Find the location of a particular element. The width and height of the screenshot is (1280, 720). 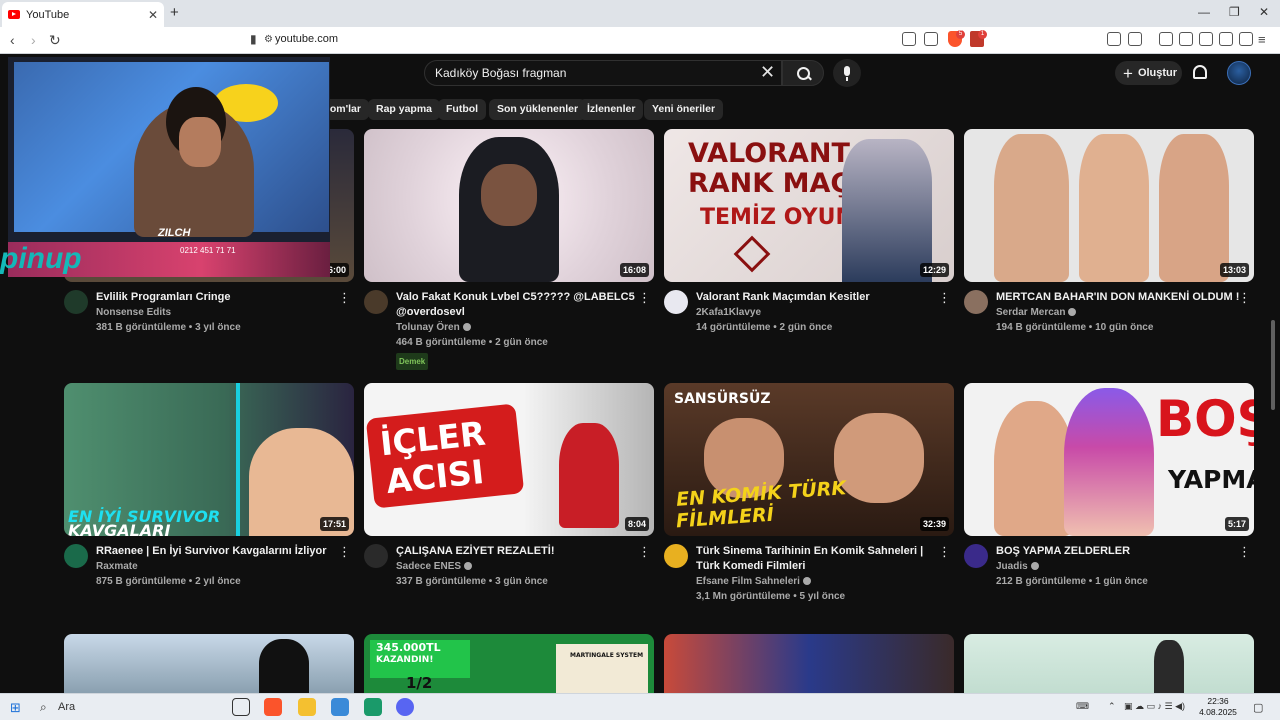

taskbar-search: ⌕ Ara is located at coordinates (112, 707).